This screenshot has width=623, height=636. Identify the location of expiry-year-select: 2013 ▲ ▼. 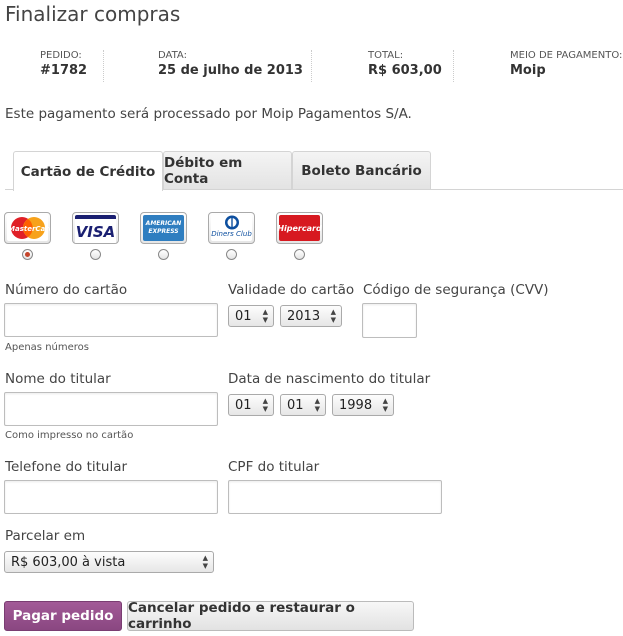
(311, 316).